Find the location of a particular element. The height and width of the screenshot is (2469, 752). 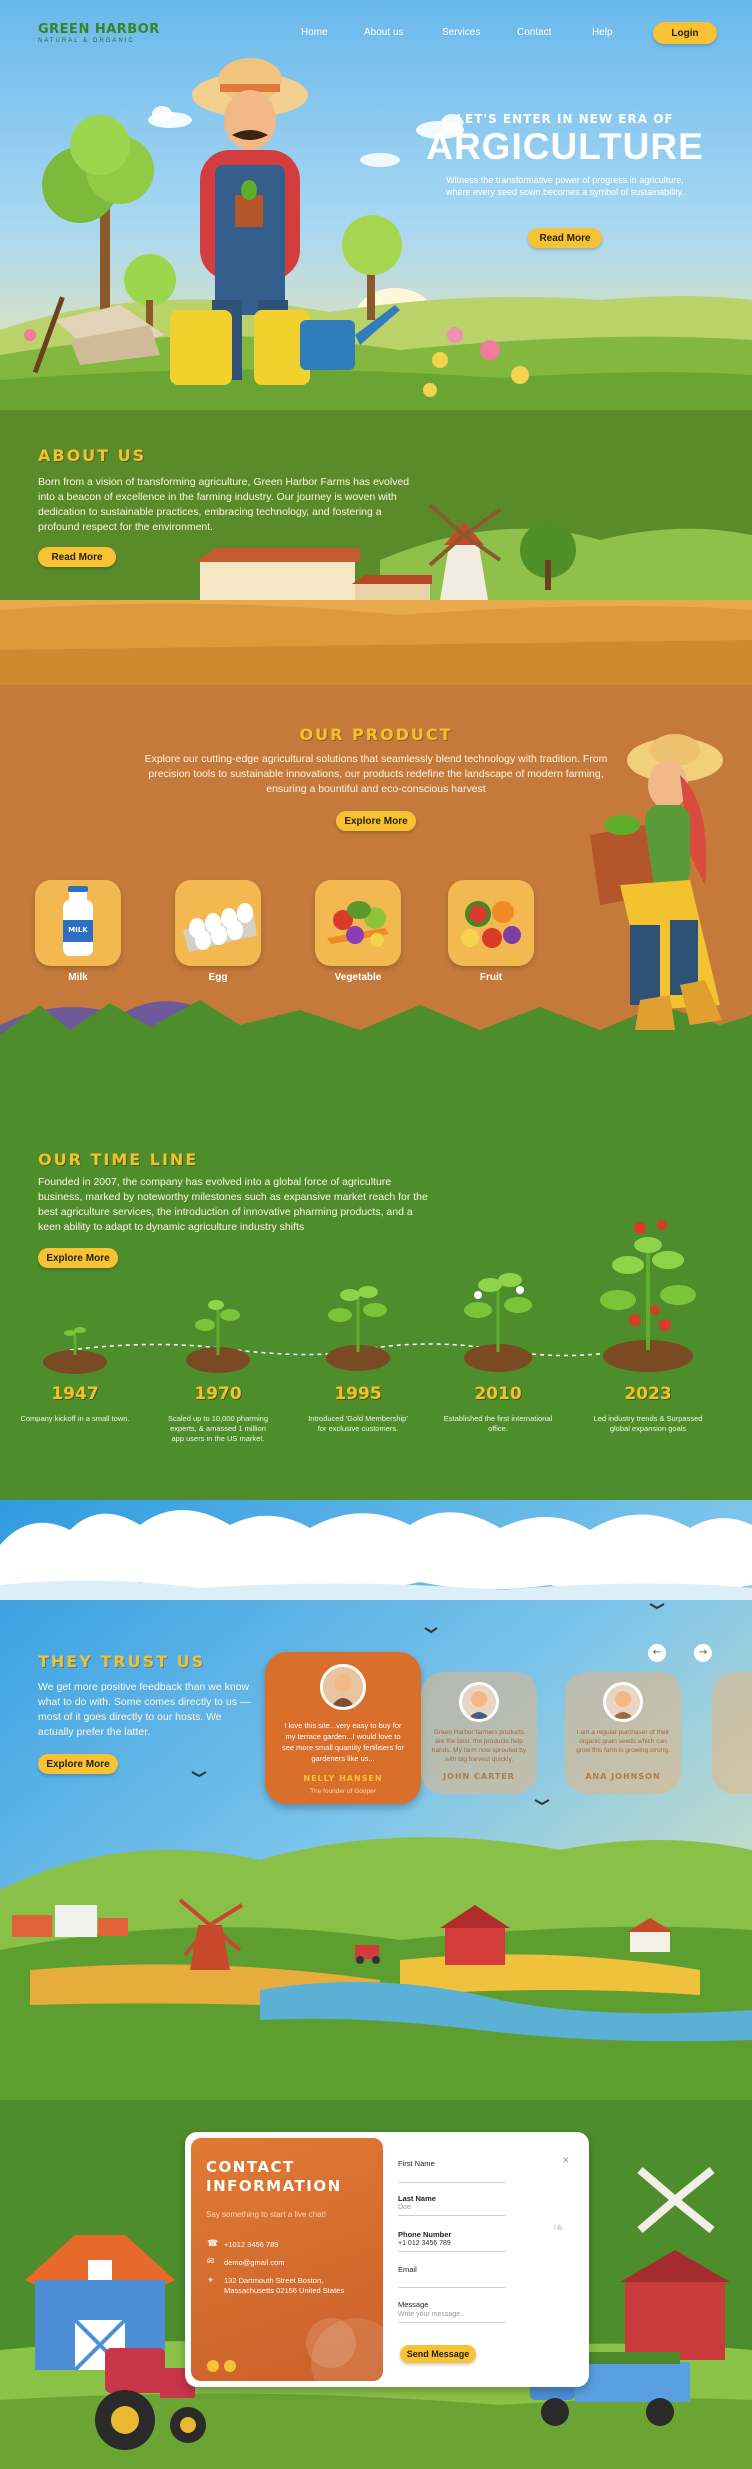

last-name-underline is located at coordinates (452, 2215).